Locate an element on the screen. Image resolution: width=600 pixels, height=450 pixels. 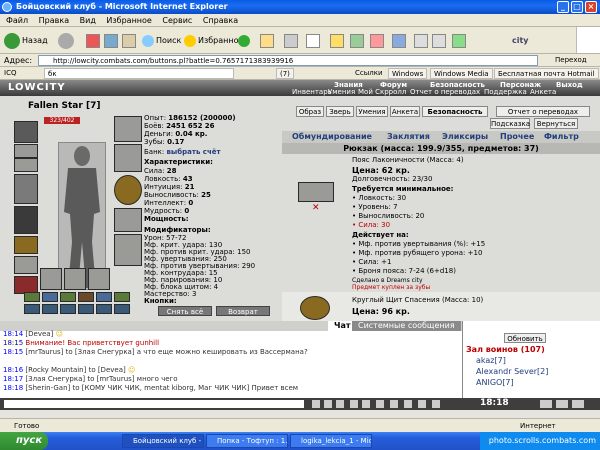
tab-beast: Зверь is located at coordinates (340, 111).